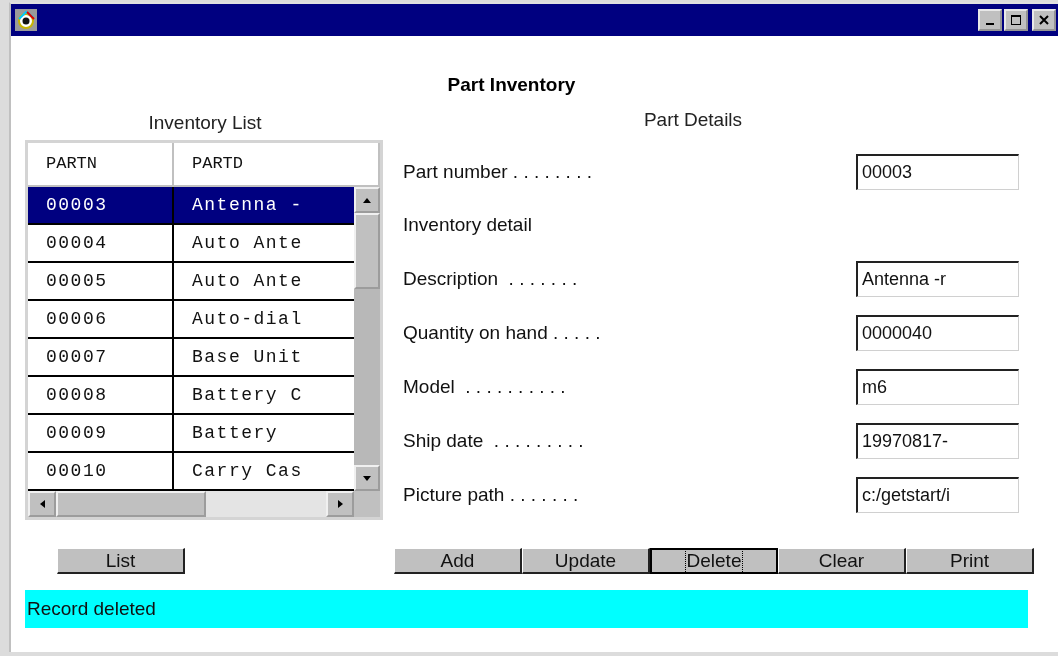  I want to click on down-arrow-icon, so click(367, 478).